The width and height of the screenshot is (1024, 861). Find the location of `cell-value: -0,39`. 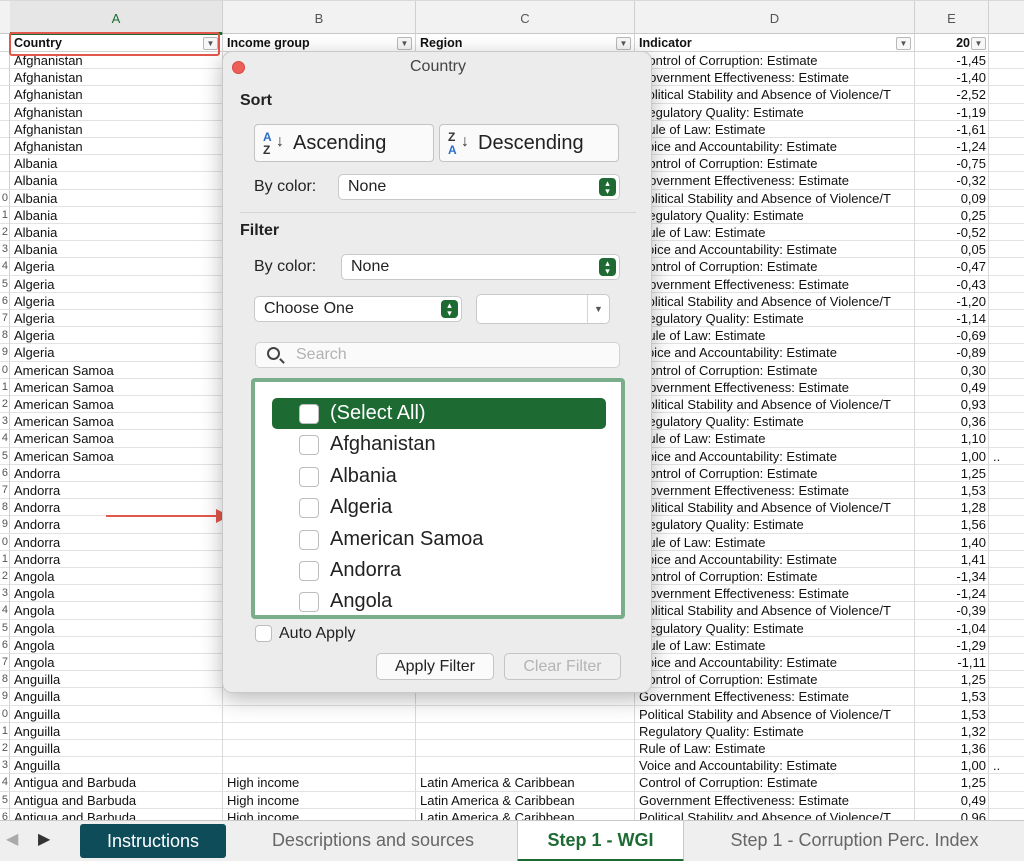

cell-value: -0,39 is located at coordinates (952, 611).